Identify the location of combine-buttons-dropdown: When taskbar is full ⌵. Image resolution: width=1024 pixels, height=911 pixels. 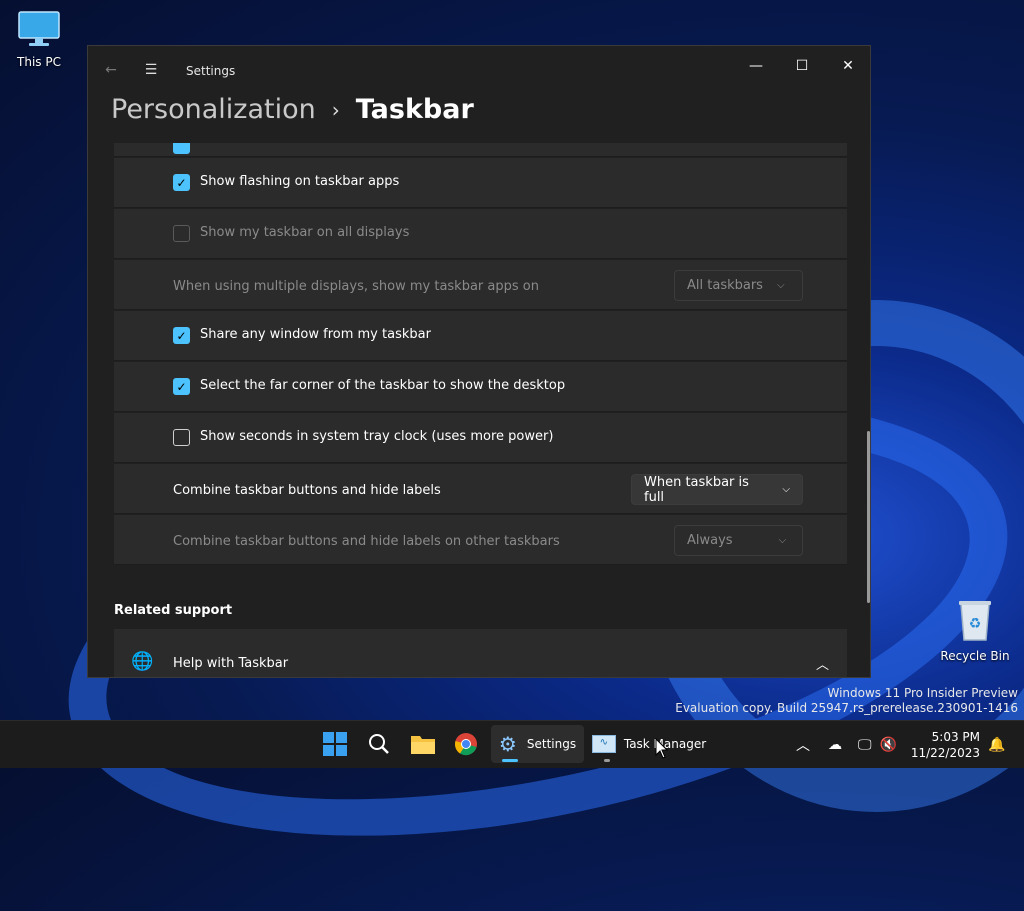
(717, 489).